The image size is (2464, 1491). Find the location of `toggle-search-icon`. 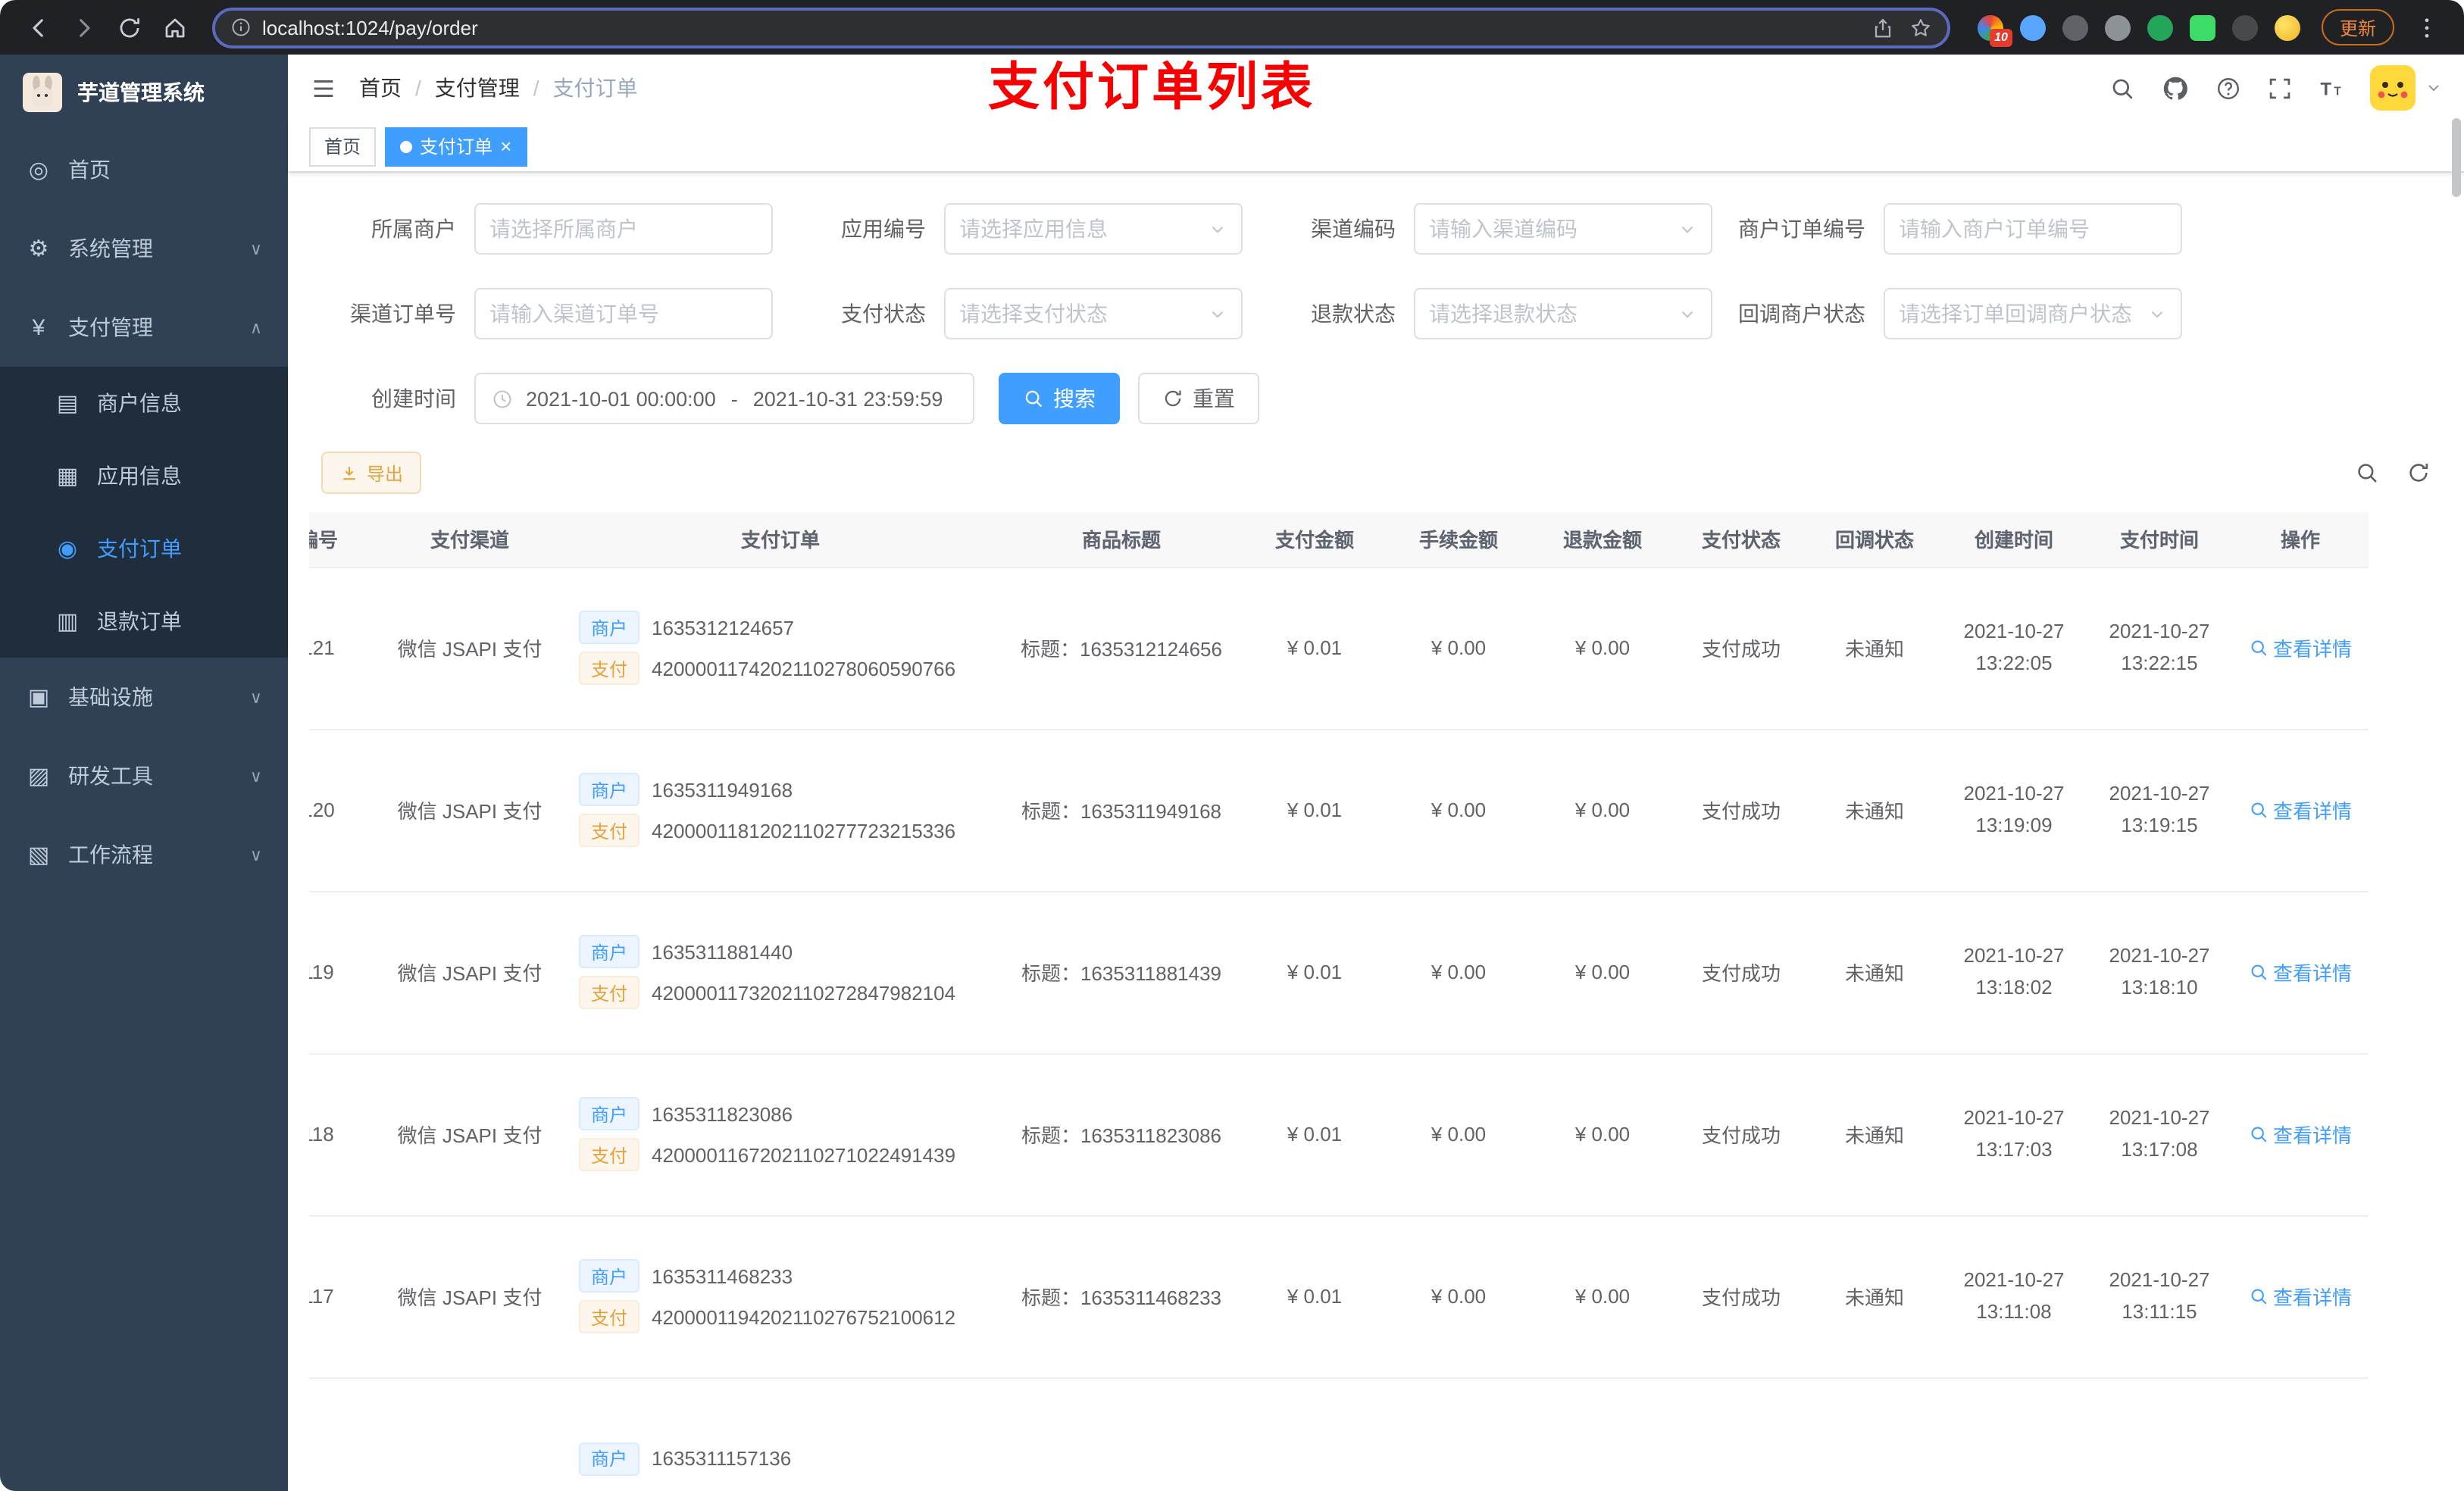

toggle-search-icon is located at coordinates (2367, 473).